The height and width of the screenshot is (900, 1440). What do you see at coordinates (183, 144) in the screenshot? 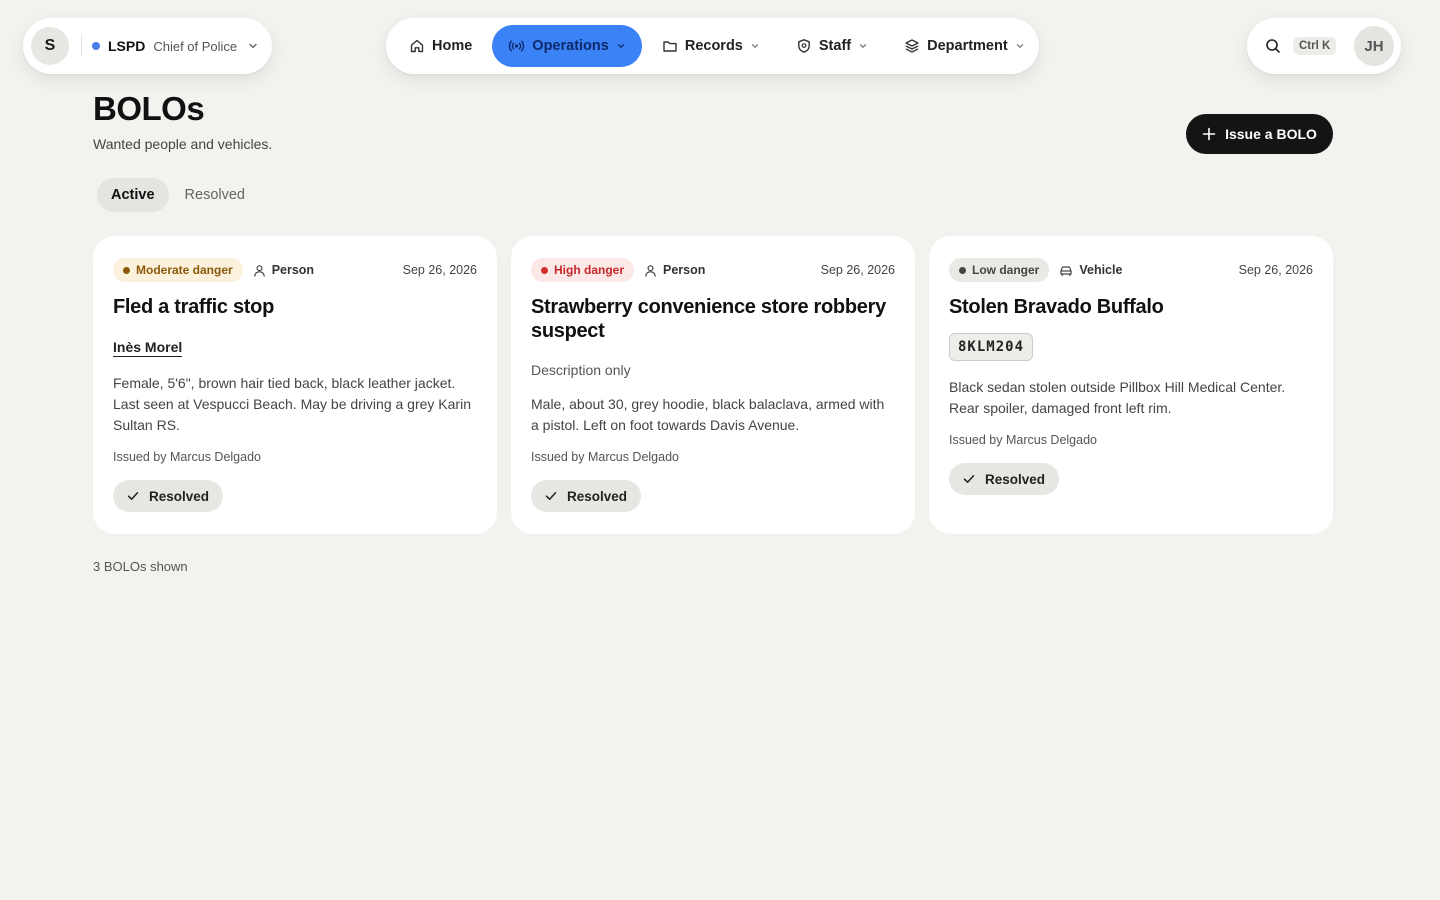
I see `page-subtitle: Wanted people and vehicles.` at bounding box center [183, 144].